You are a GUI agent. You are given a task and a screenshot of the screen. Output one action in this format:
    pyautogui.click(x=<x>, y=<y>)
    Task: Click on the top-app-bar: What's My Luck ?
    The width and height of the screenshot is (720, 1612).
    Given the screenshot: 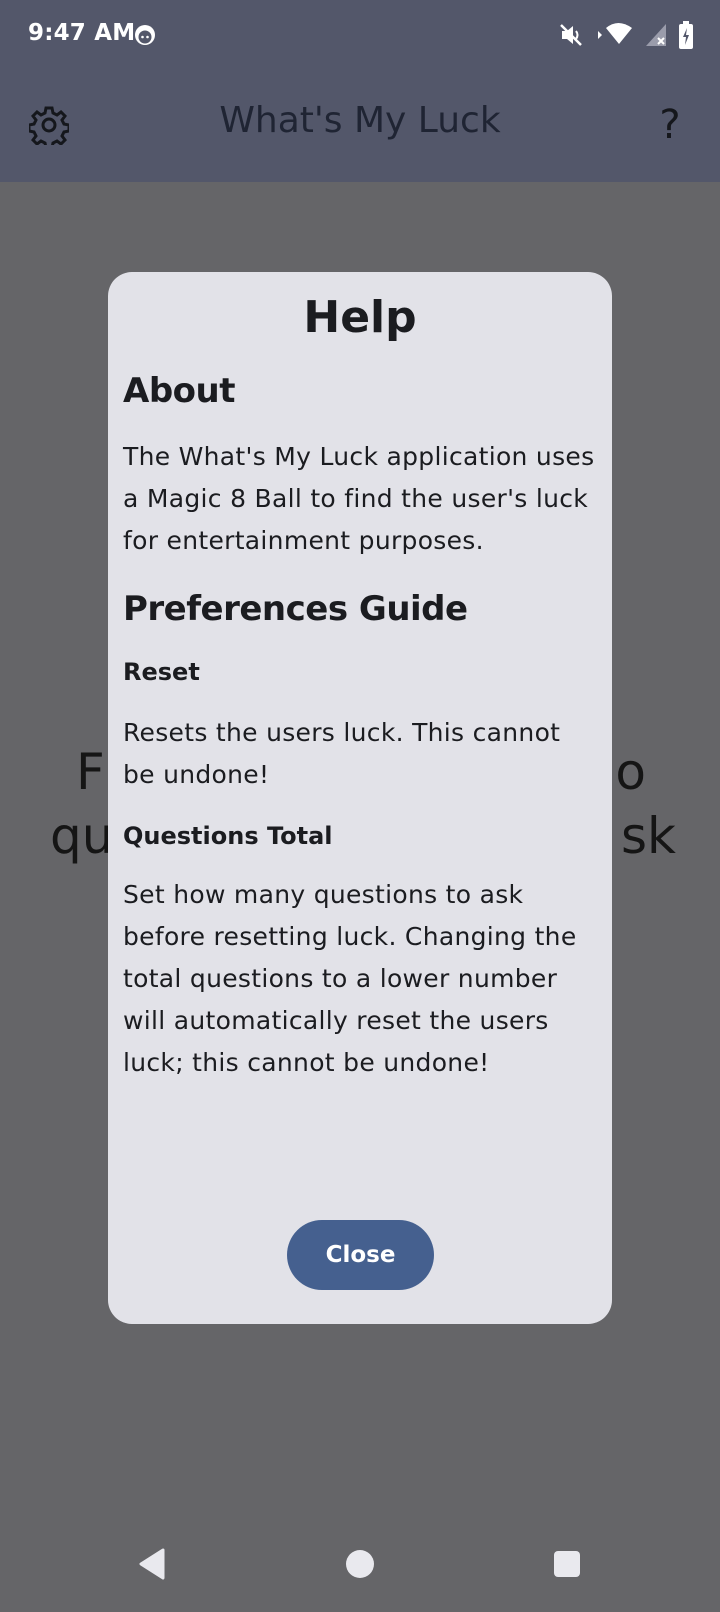 What is the action you would take?
    pyautogui.click(x=360, y=127)
    